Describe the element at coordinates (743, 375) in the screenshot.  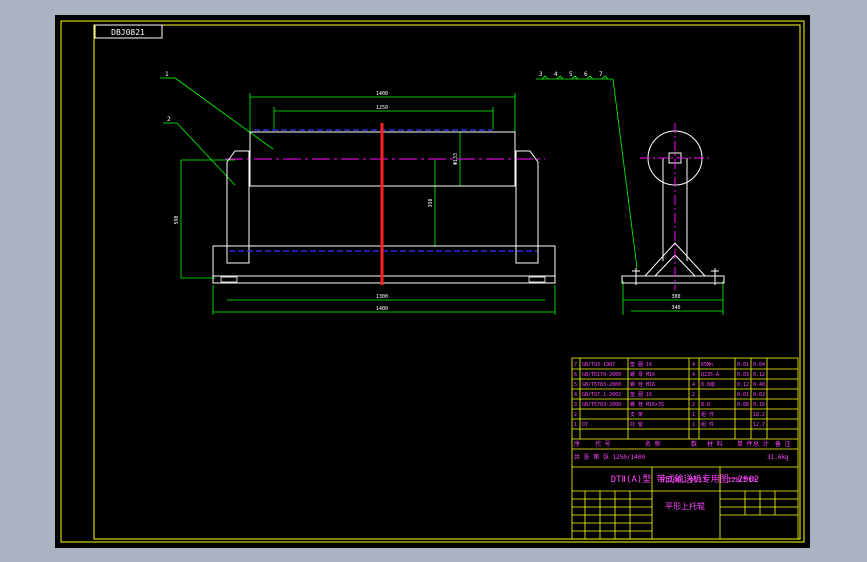
I see `parts-cell: 0.03` at that location.